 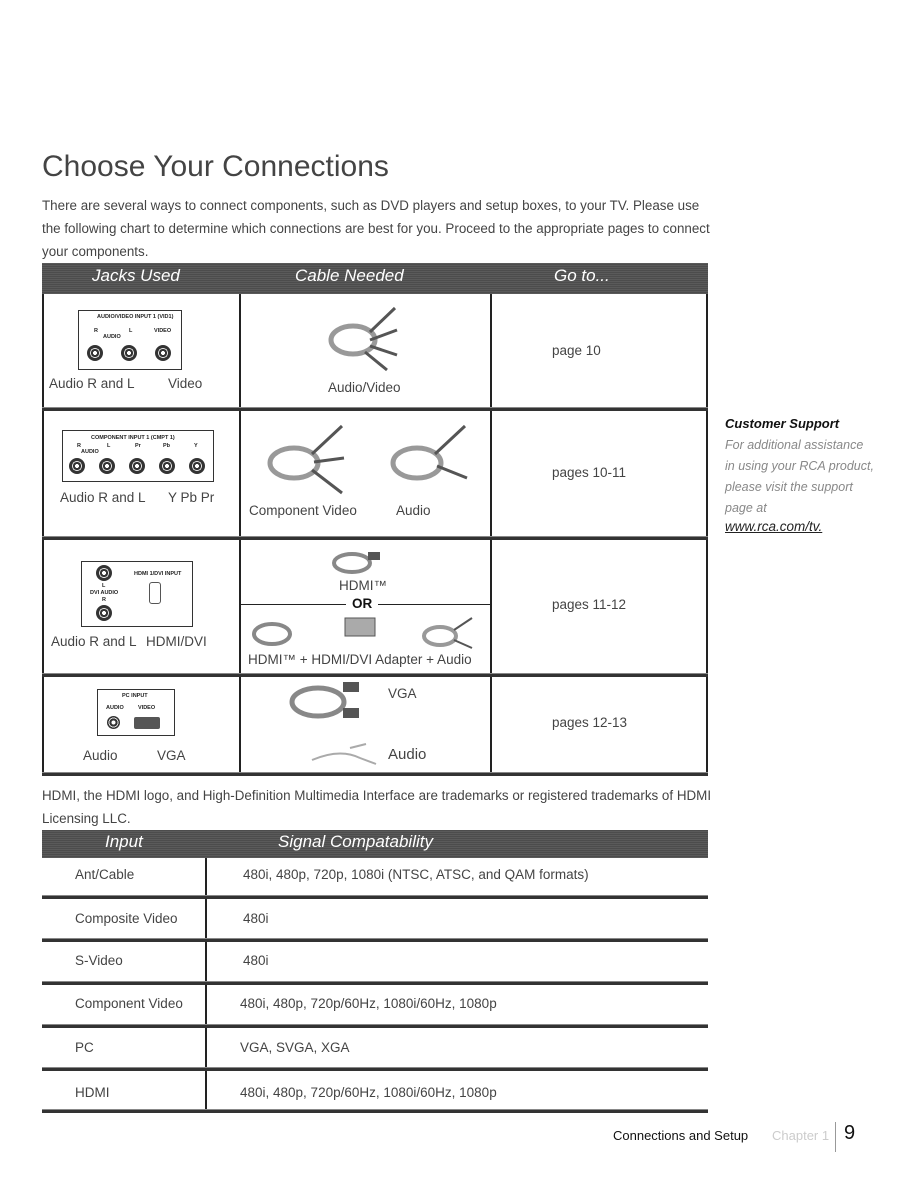 What do you see at coordinates (124, 841) in the screenshot?
I see `header-input: Input` at bounding box center [124, 841].